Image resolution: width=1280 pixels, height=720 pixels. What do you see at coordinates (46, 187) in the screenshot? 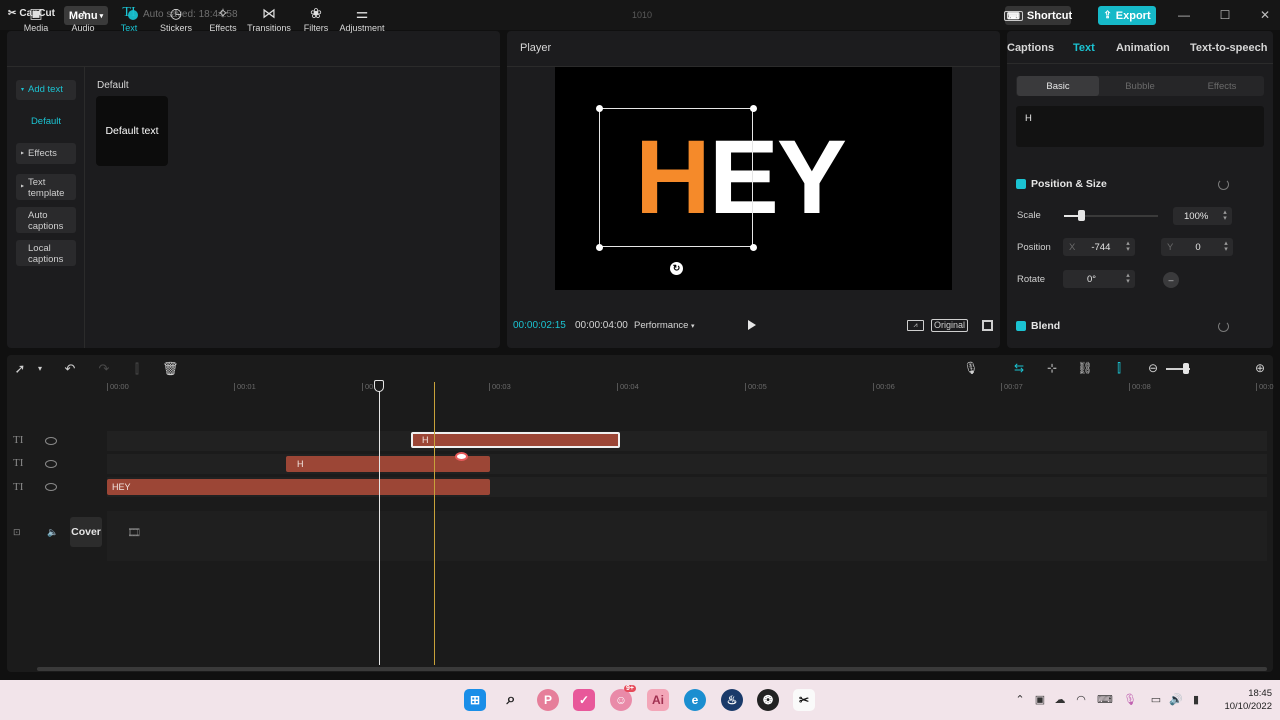
I see `sidebar-item-text-template: ▸ Text template` at bounding box center [46, 187].